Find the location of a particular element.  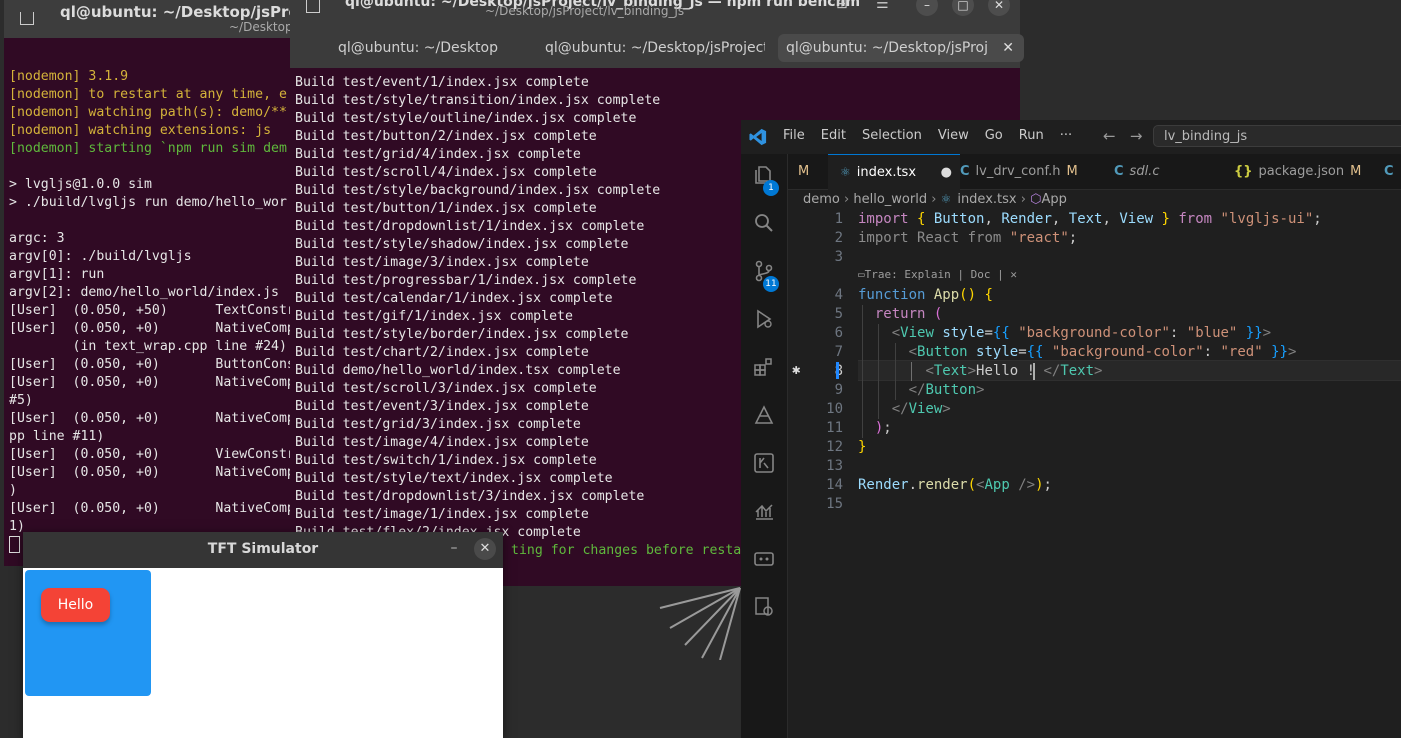

close-tab-icon: ✕ is located at coordinates (1008, 48).